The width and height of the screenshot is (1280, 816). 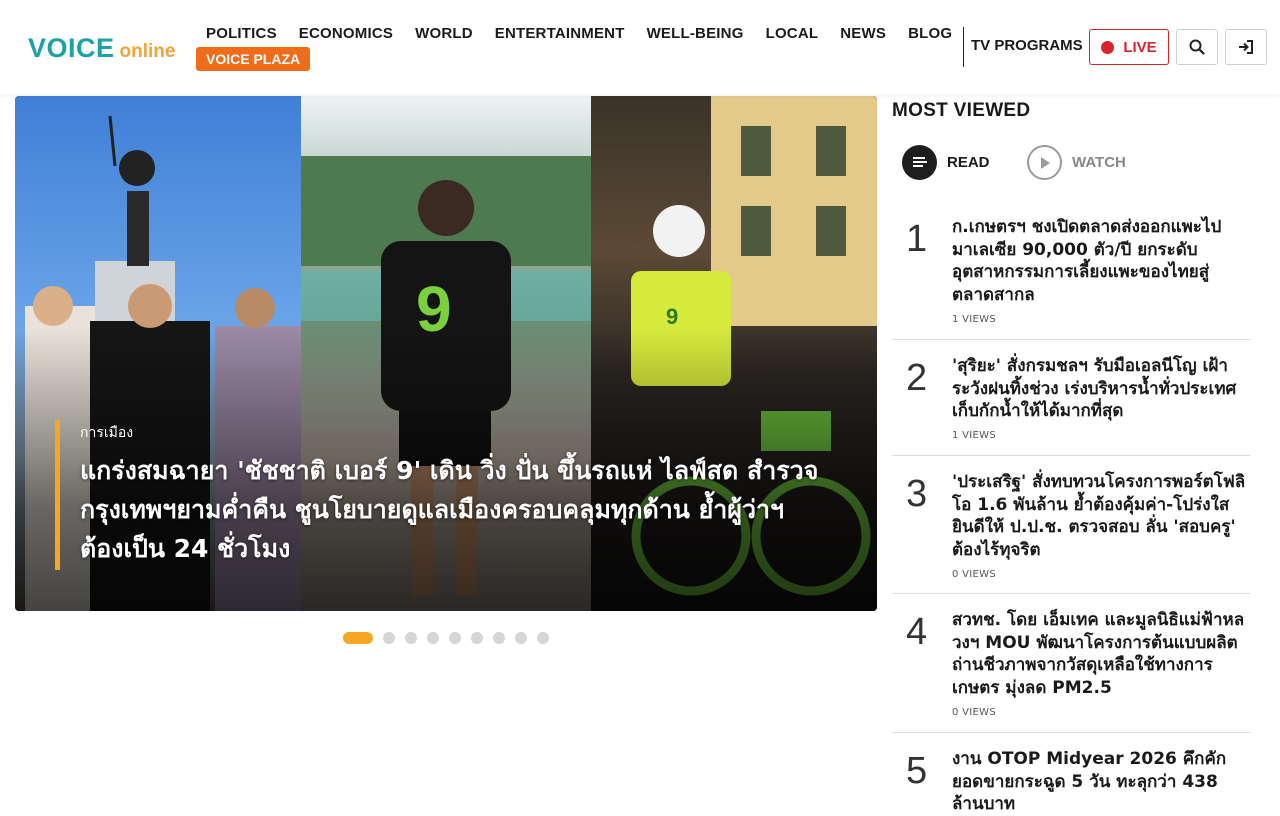 I want to click on search-button, so click(x=1197, y=47).